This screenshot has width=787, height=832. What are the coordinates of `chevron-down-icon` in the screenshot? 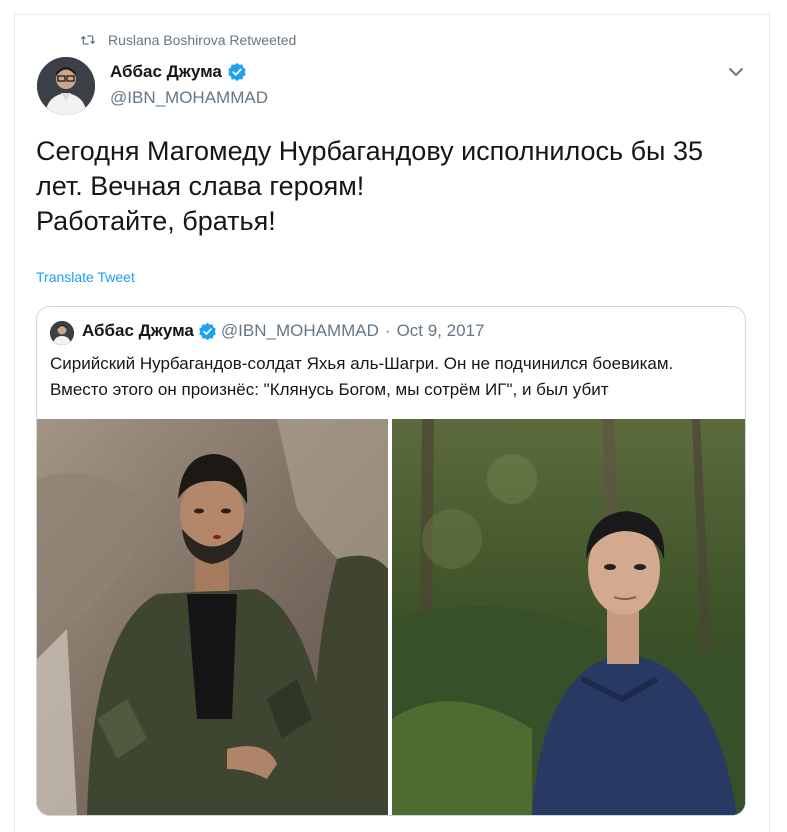 It's located at (736, 72).